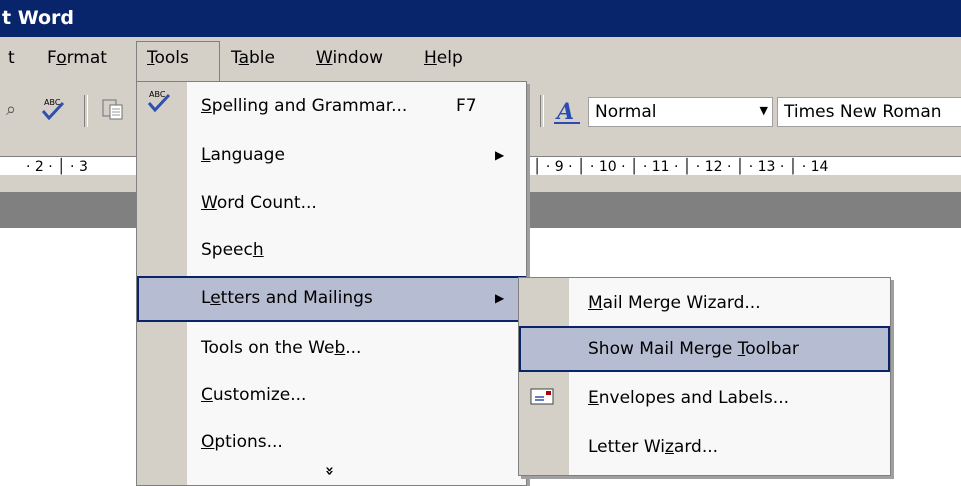  What do you see at coordinates (466, 106) in the screenshot?
I see `menu-item-shortcut: F7` at bounding box center [466, 106].